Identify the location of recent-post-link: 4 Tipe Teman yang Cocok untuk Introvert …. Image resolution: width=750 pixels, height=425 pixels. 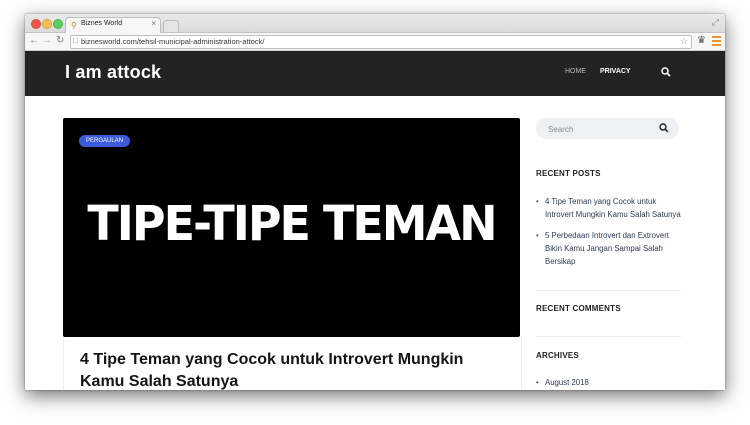
(608, 208).